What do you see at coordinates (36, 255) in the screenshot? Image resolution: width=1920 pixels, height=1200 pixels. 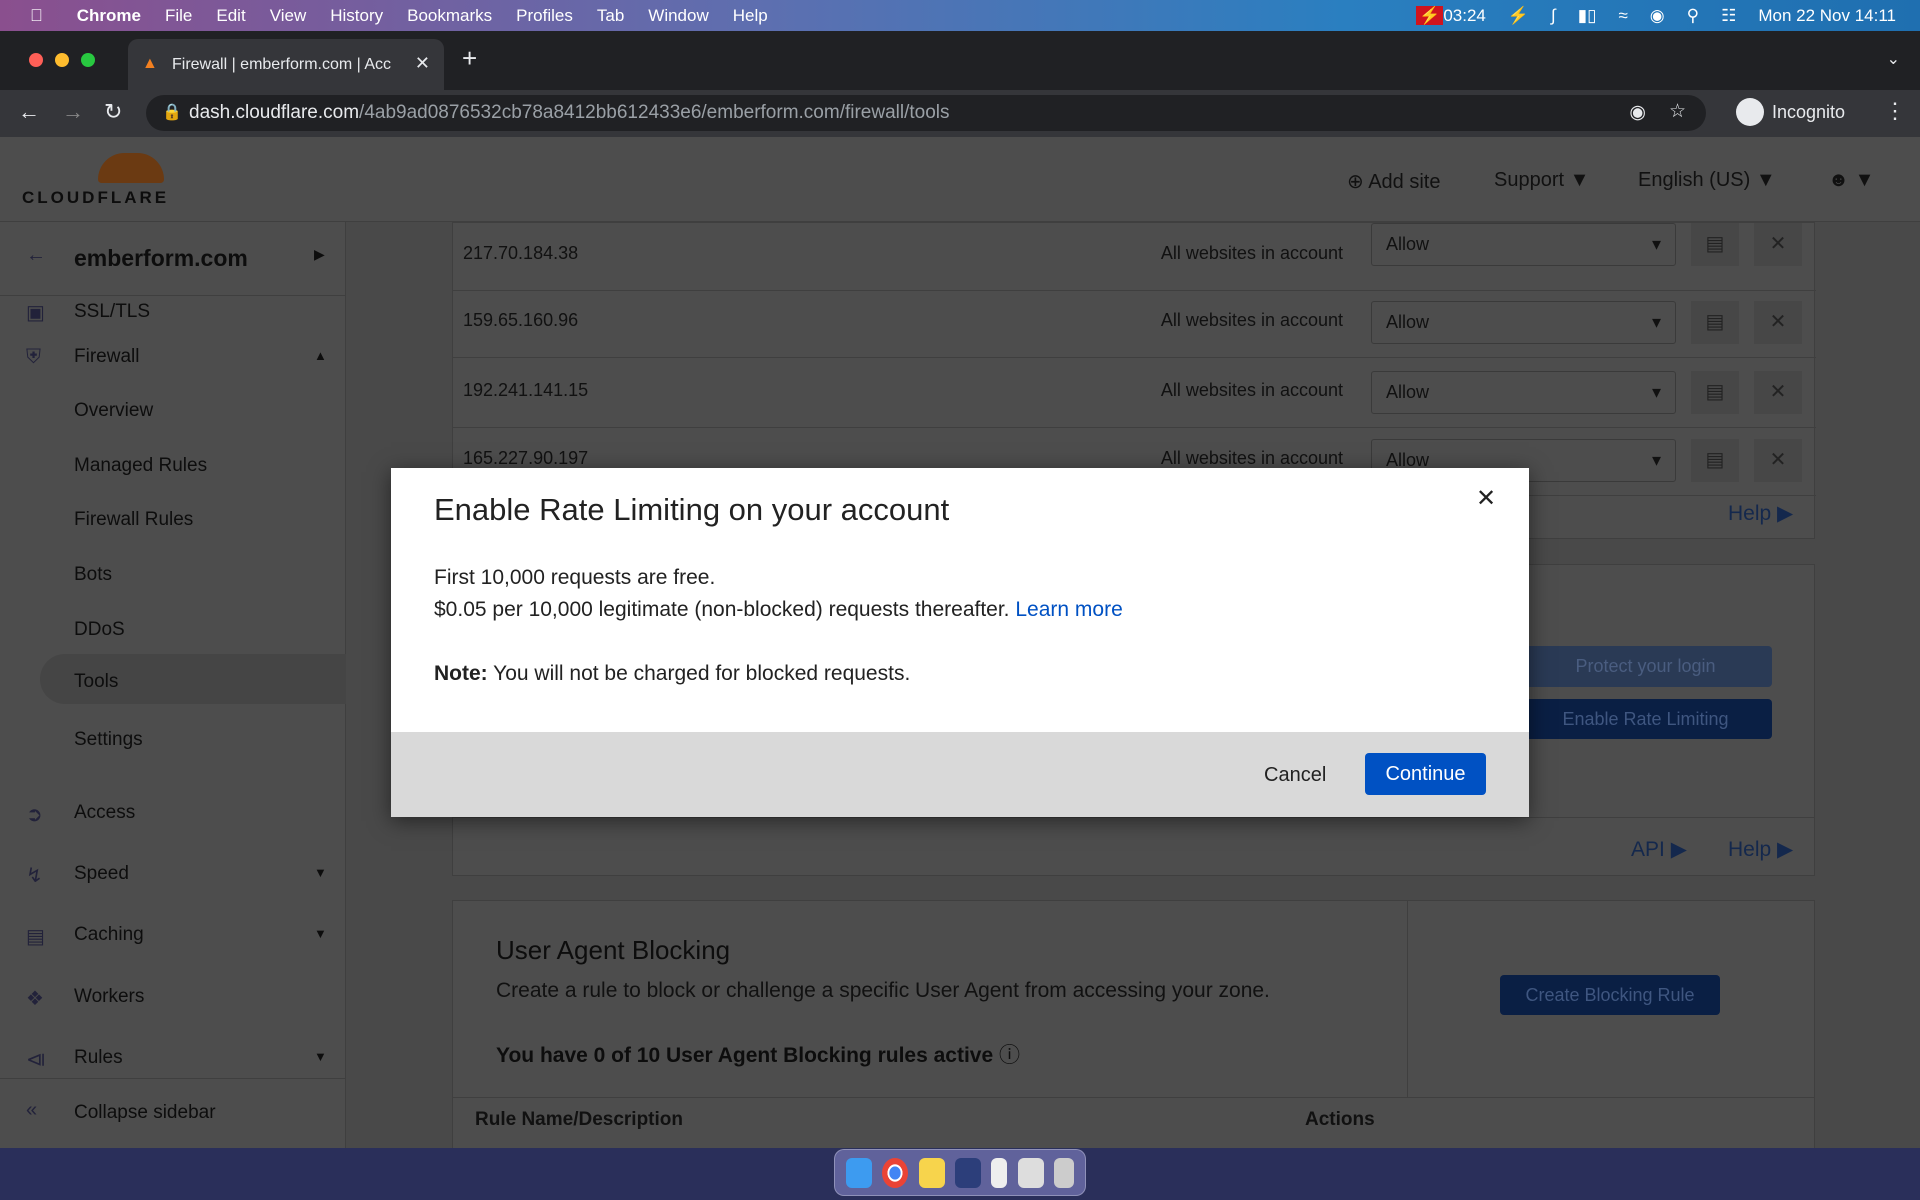 I see `back-arrow-icon: ←` at bounding box center [36, 255].